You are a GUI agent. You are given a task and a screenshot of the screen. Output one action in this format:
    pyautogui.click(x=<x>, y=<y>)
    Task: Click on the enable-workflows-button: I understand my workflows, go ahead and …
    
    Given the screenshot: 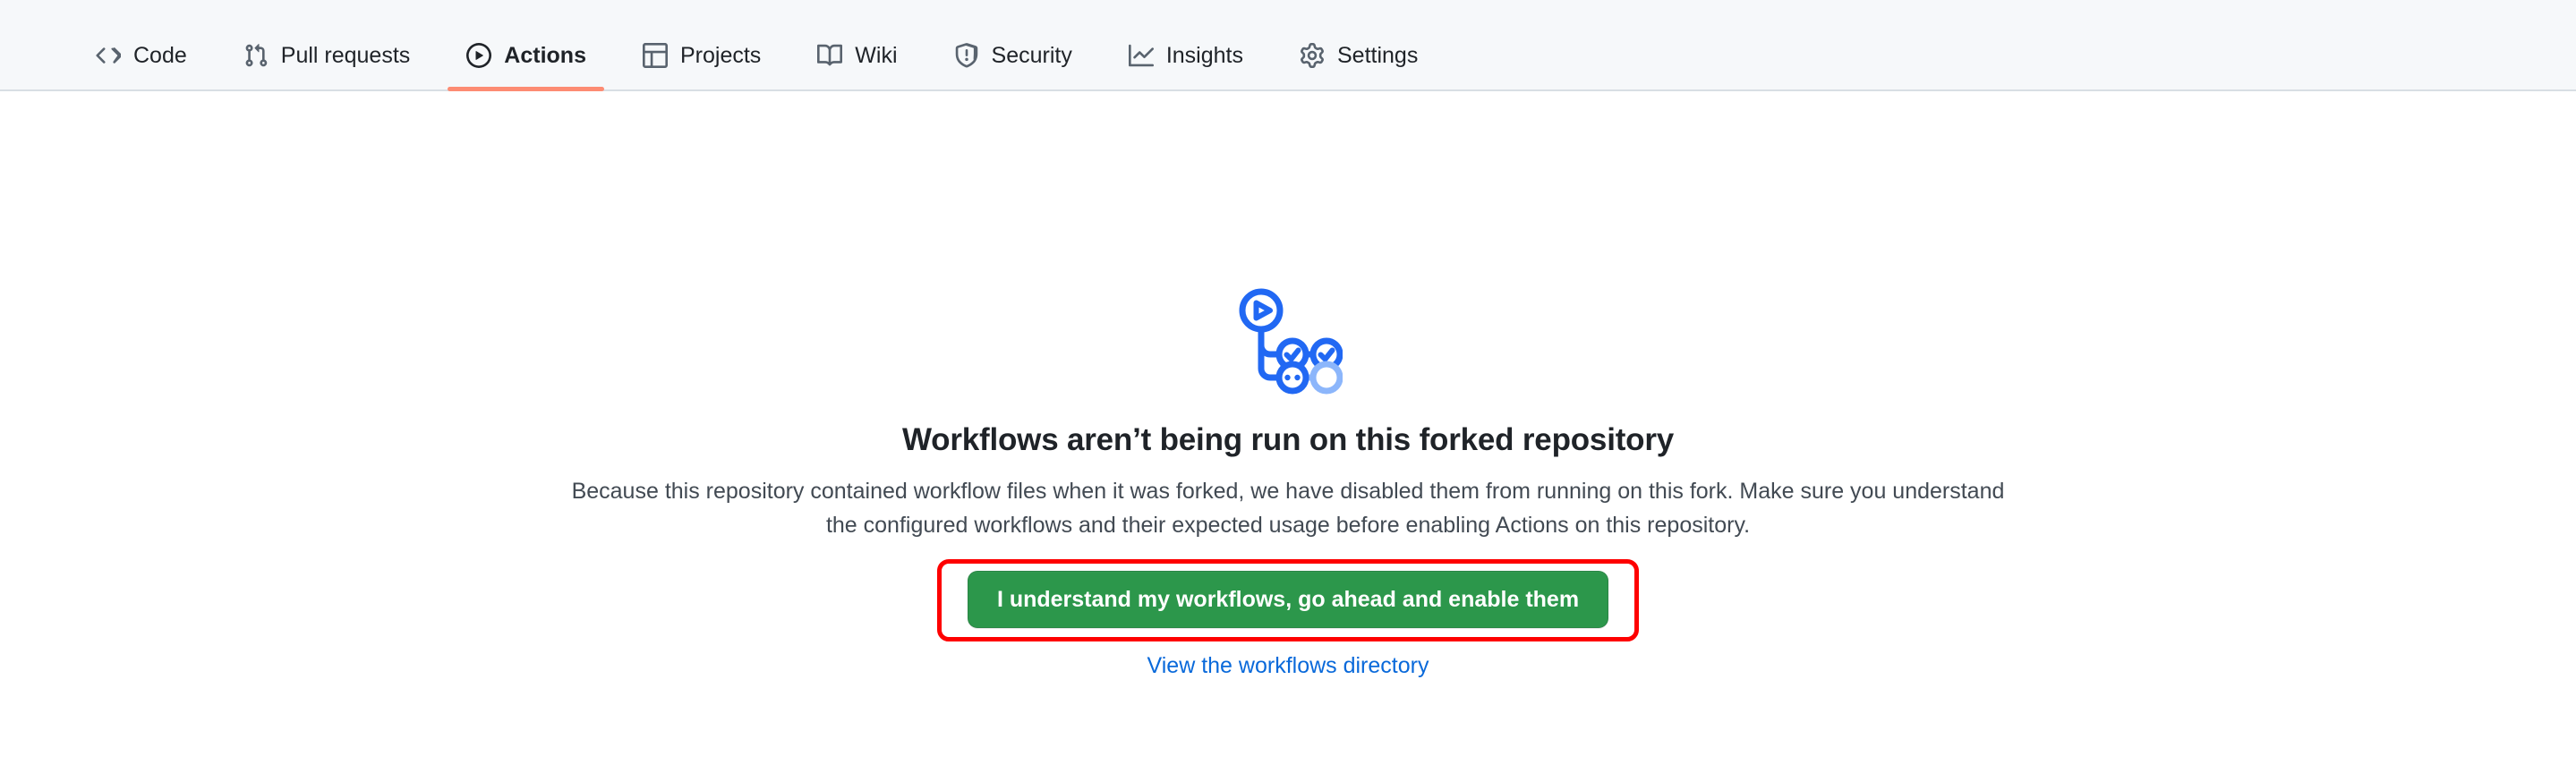 What is the action you would take?
    pyautogui.click(x=1288, y=599)
    